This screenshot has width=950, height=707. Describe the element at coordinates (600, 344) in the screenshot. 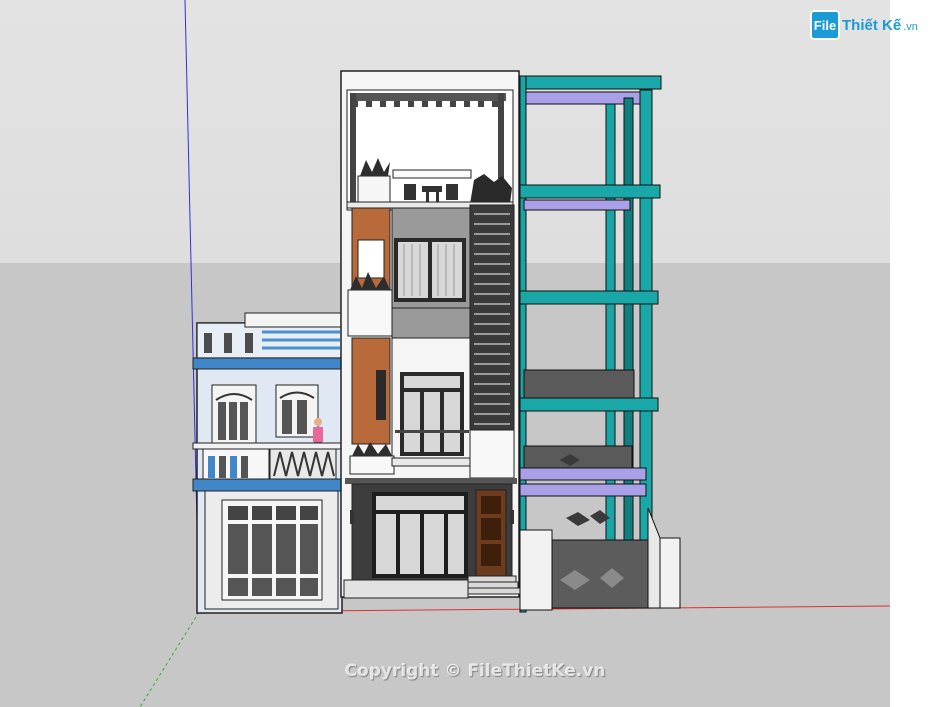

I see `steel-frame` at that location.